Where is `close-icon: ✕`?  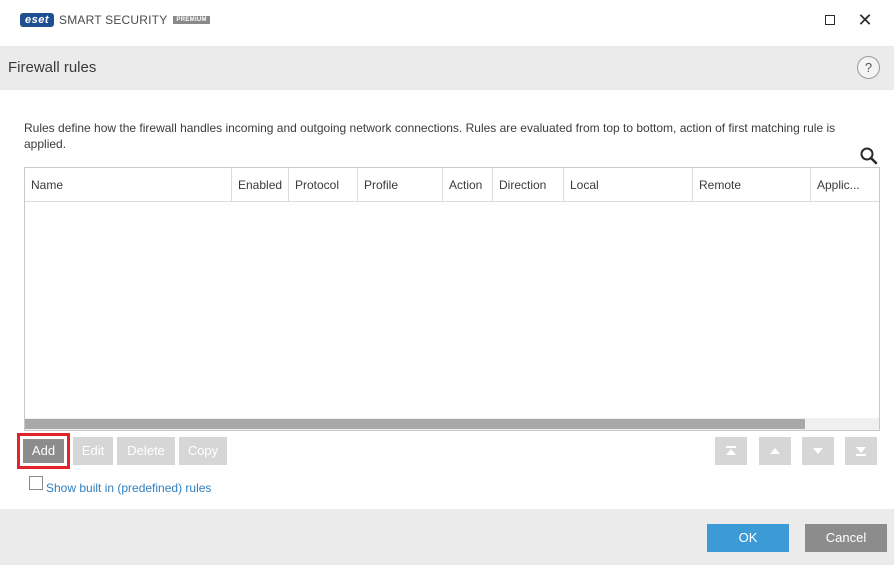
close-icon: ✕ is located at coordinates (865, 20).